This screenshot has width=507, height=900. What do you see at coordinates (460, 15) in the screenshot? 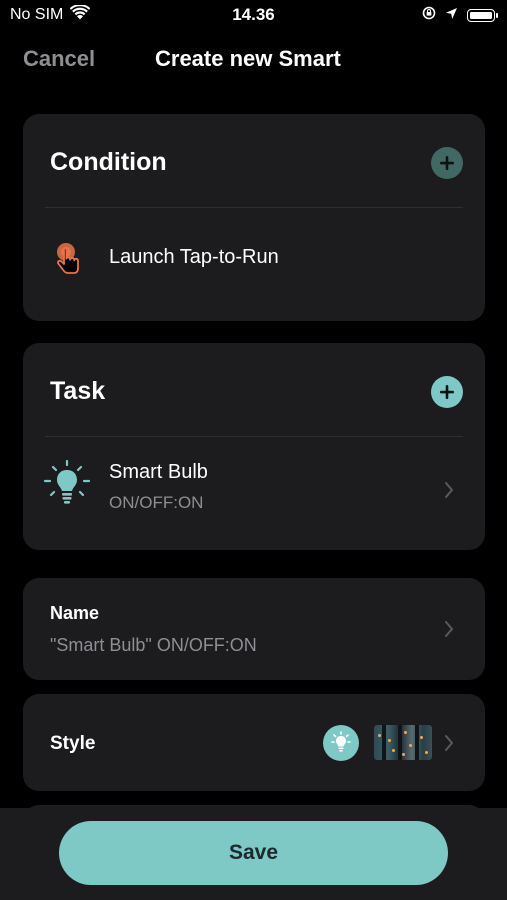
I see `status-right` at bounding box center [460, 15].